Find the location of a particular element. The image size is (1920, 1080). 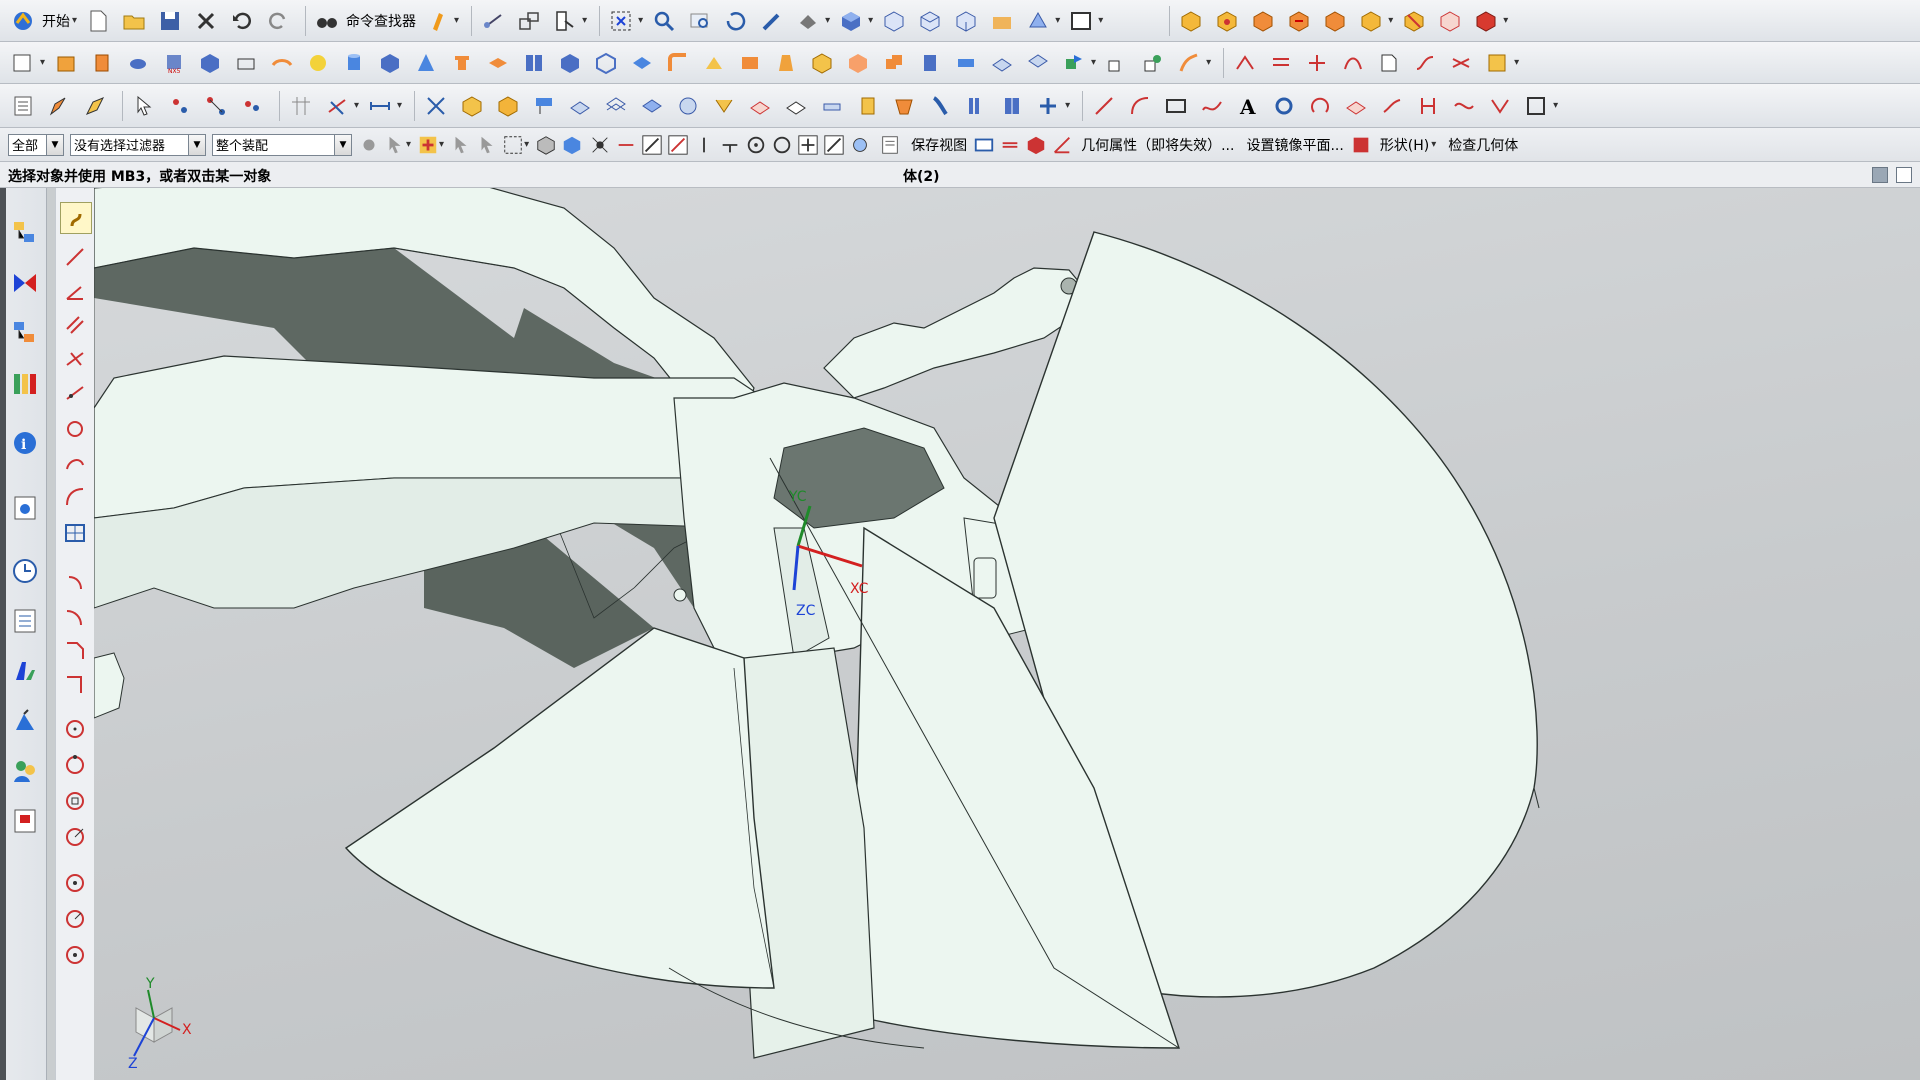

curve-analysis-icon is located at coordinates (1500, 106).